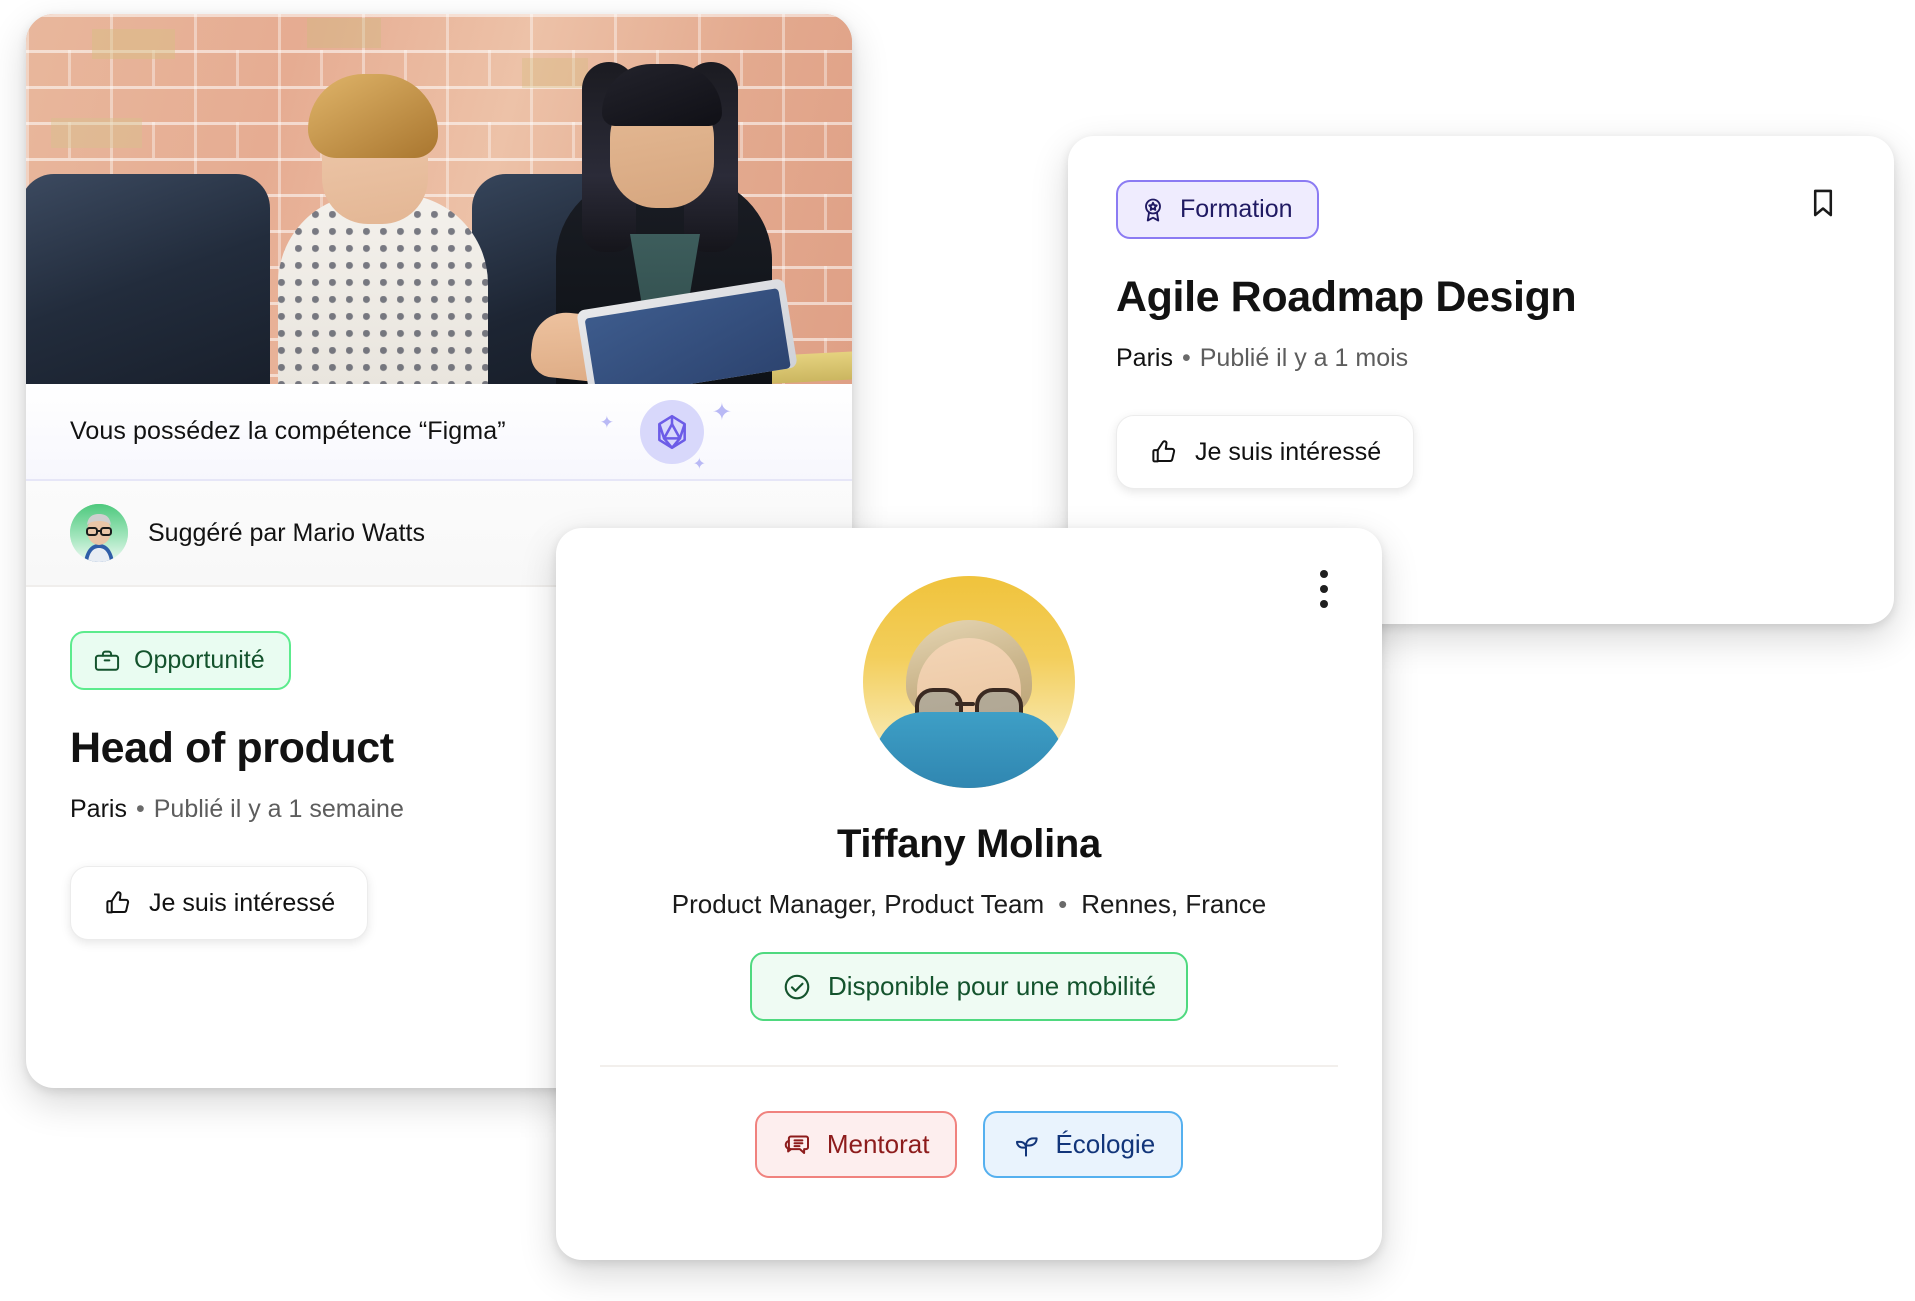 The width and height of the screenshot is (1915, 1301). I want to click on status-badge: Disponible pour une mobilité, so click(969, 986).